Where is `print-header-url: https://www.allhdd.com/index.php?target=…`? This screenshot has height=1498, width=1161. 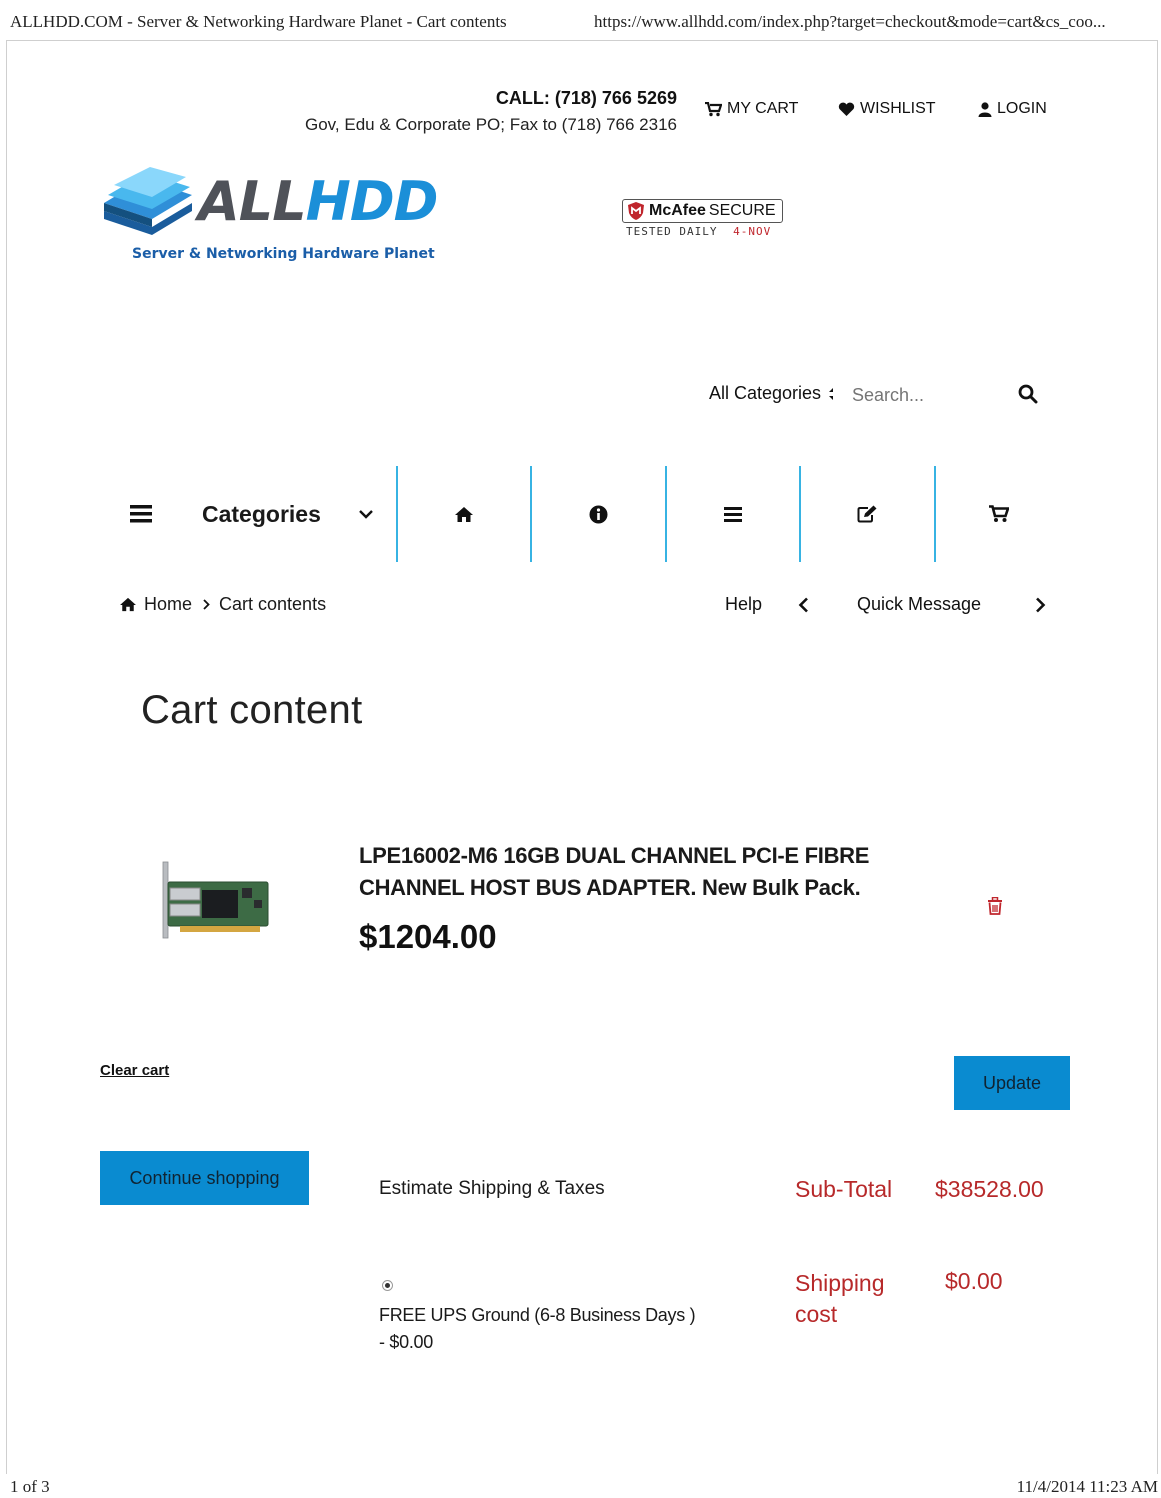
print-header-url: https://www.allhdd.com/index.php?target=… is located at coordinates (850, 21).